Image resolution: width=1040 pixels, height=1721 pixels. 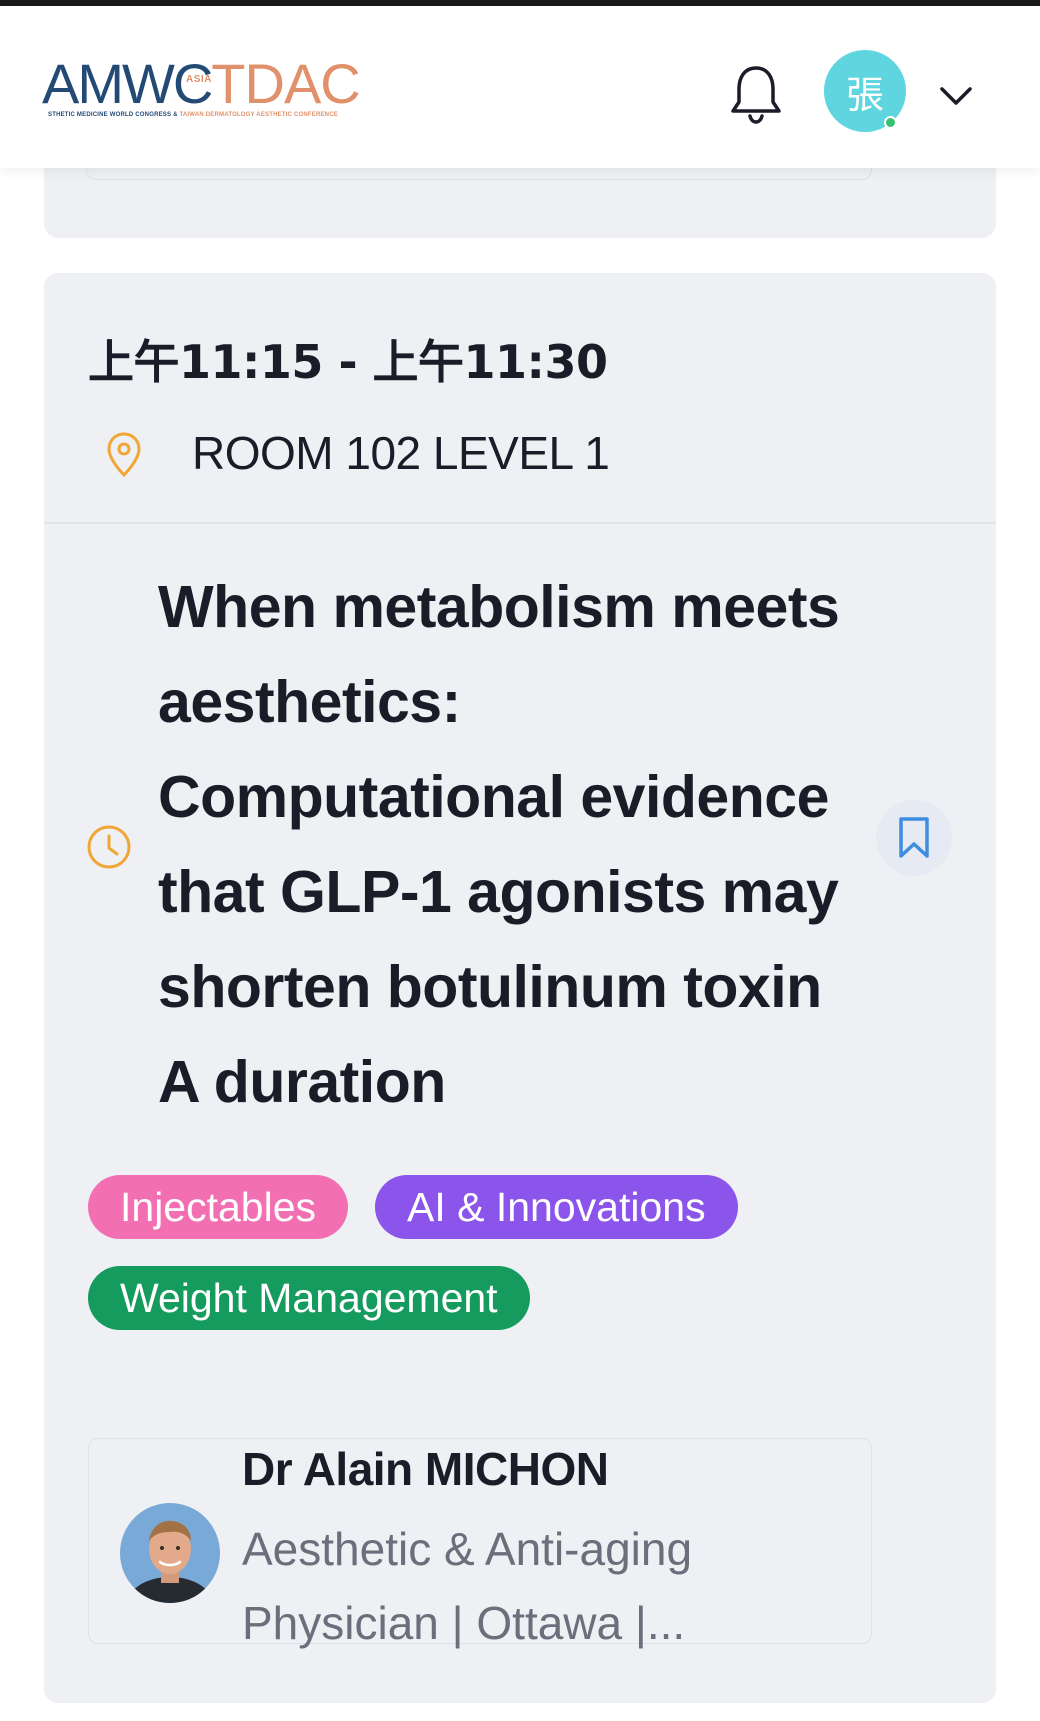 I want to click on map-pin-icon, so click(x=124, y=455).